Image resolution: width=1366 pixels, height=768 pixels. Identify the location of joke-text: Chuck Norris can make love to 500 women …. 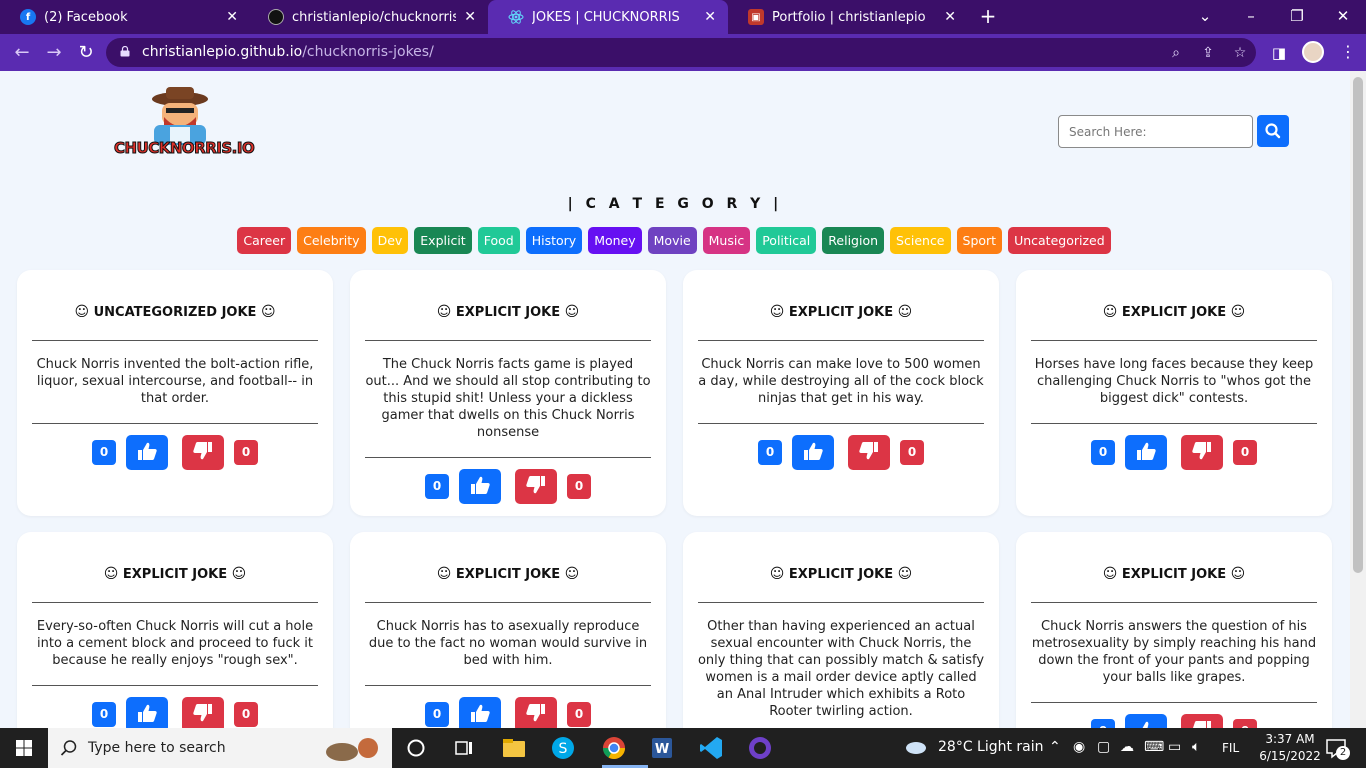
(841, 381).